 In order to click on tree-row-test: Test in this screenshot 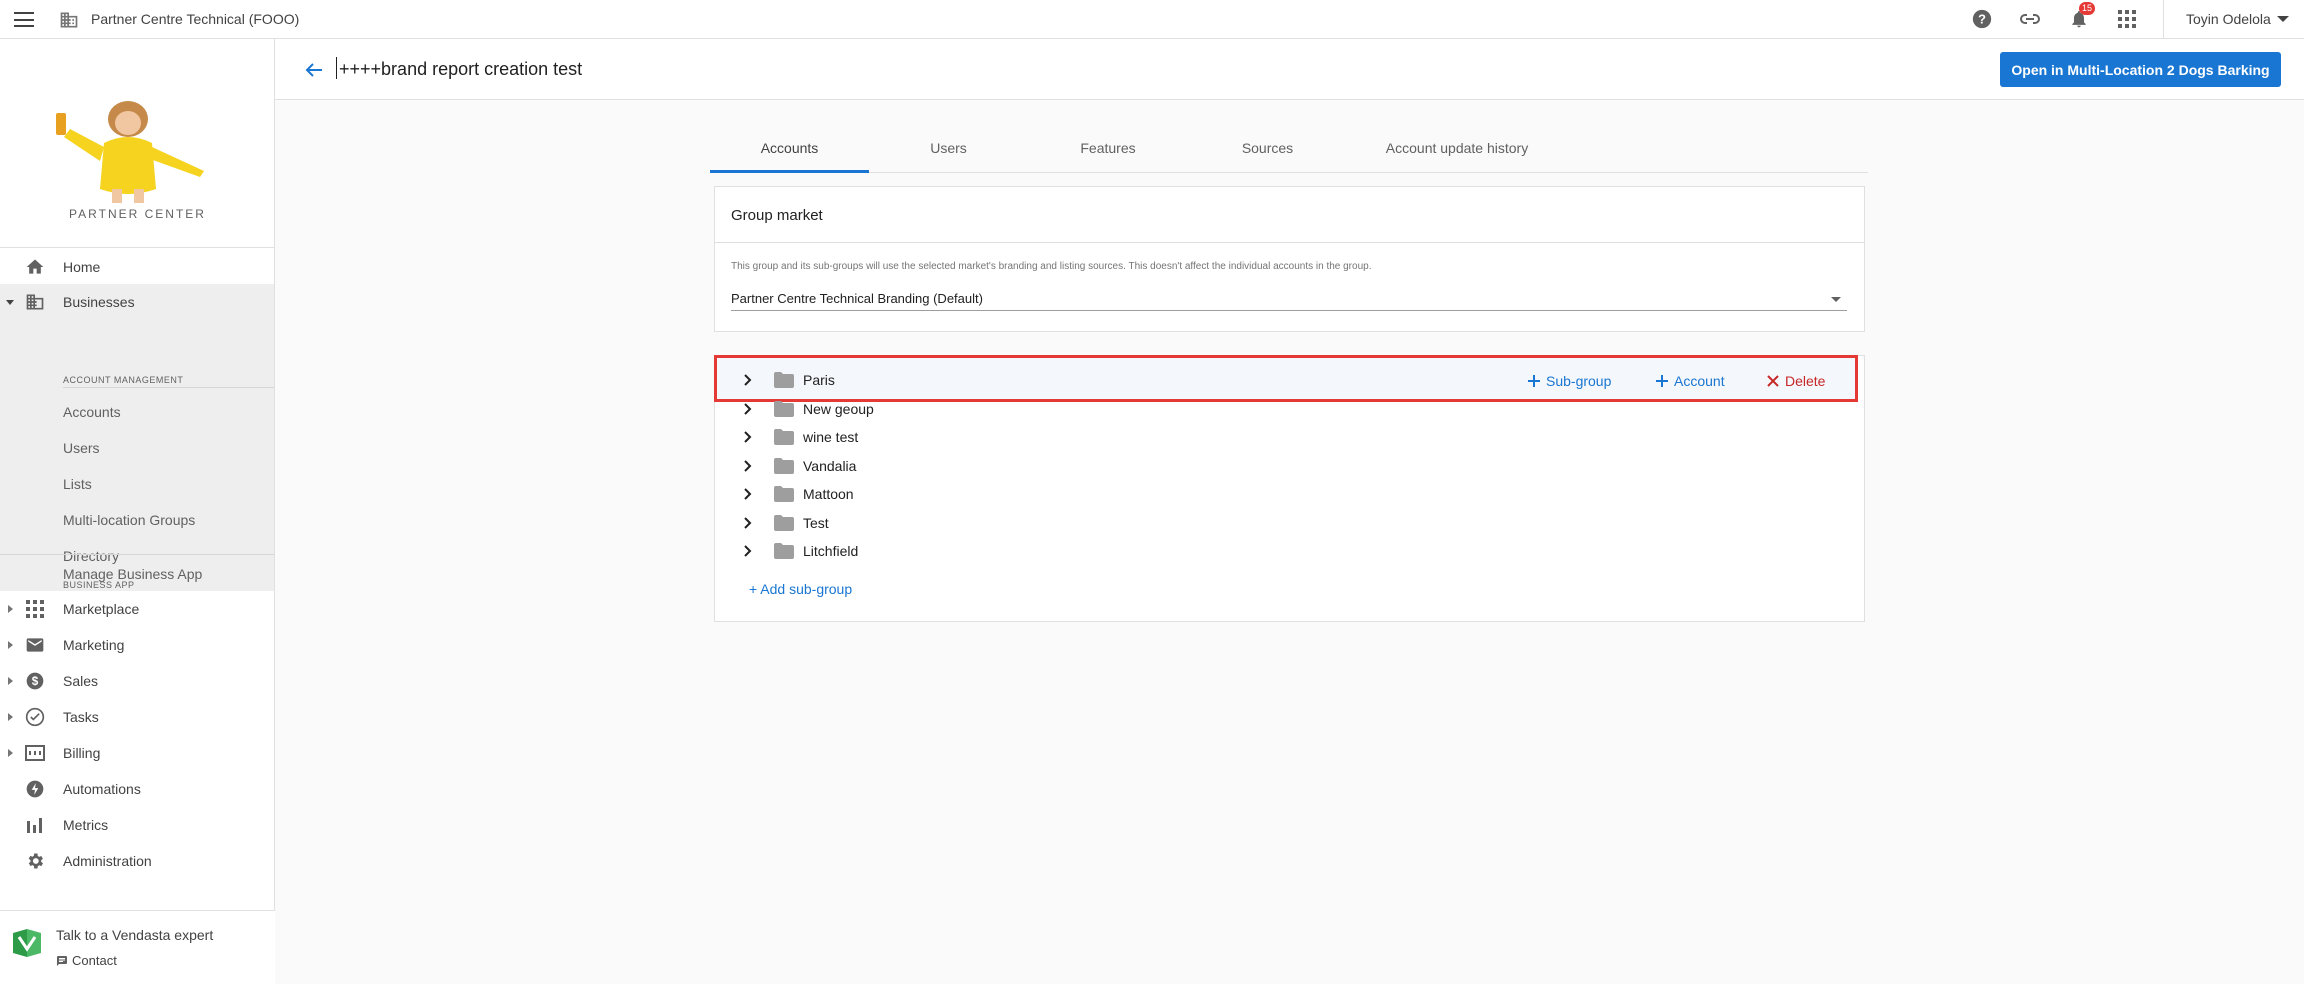, I will do `click(1285, 523)`.